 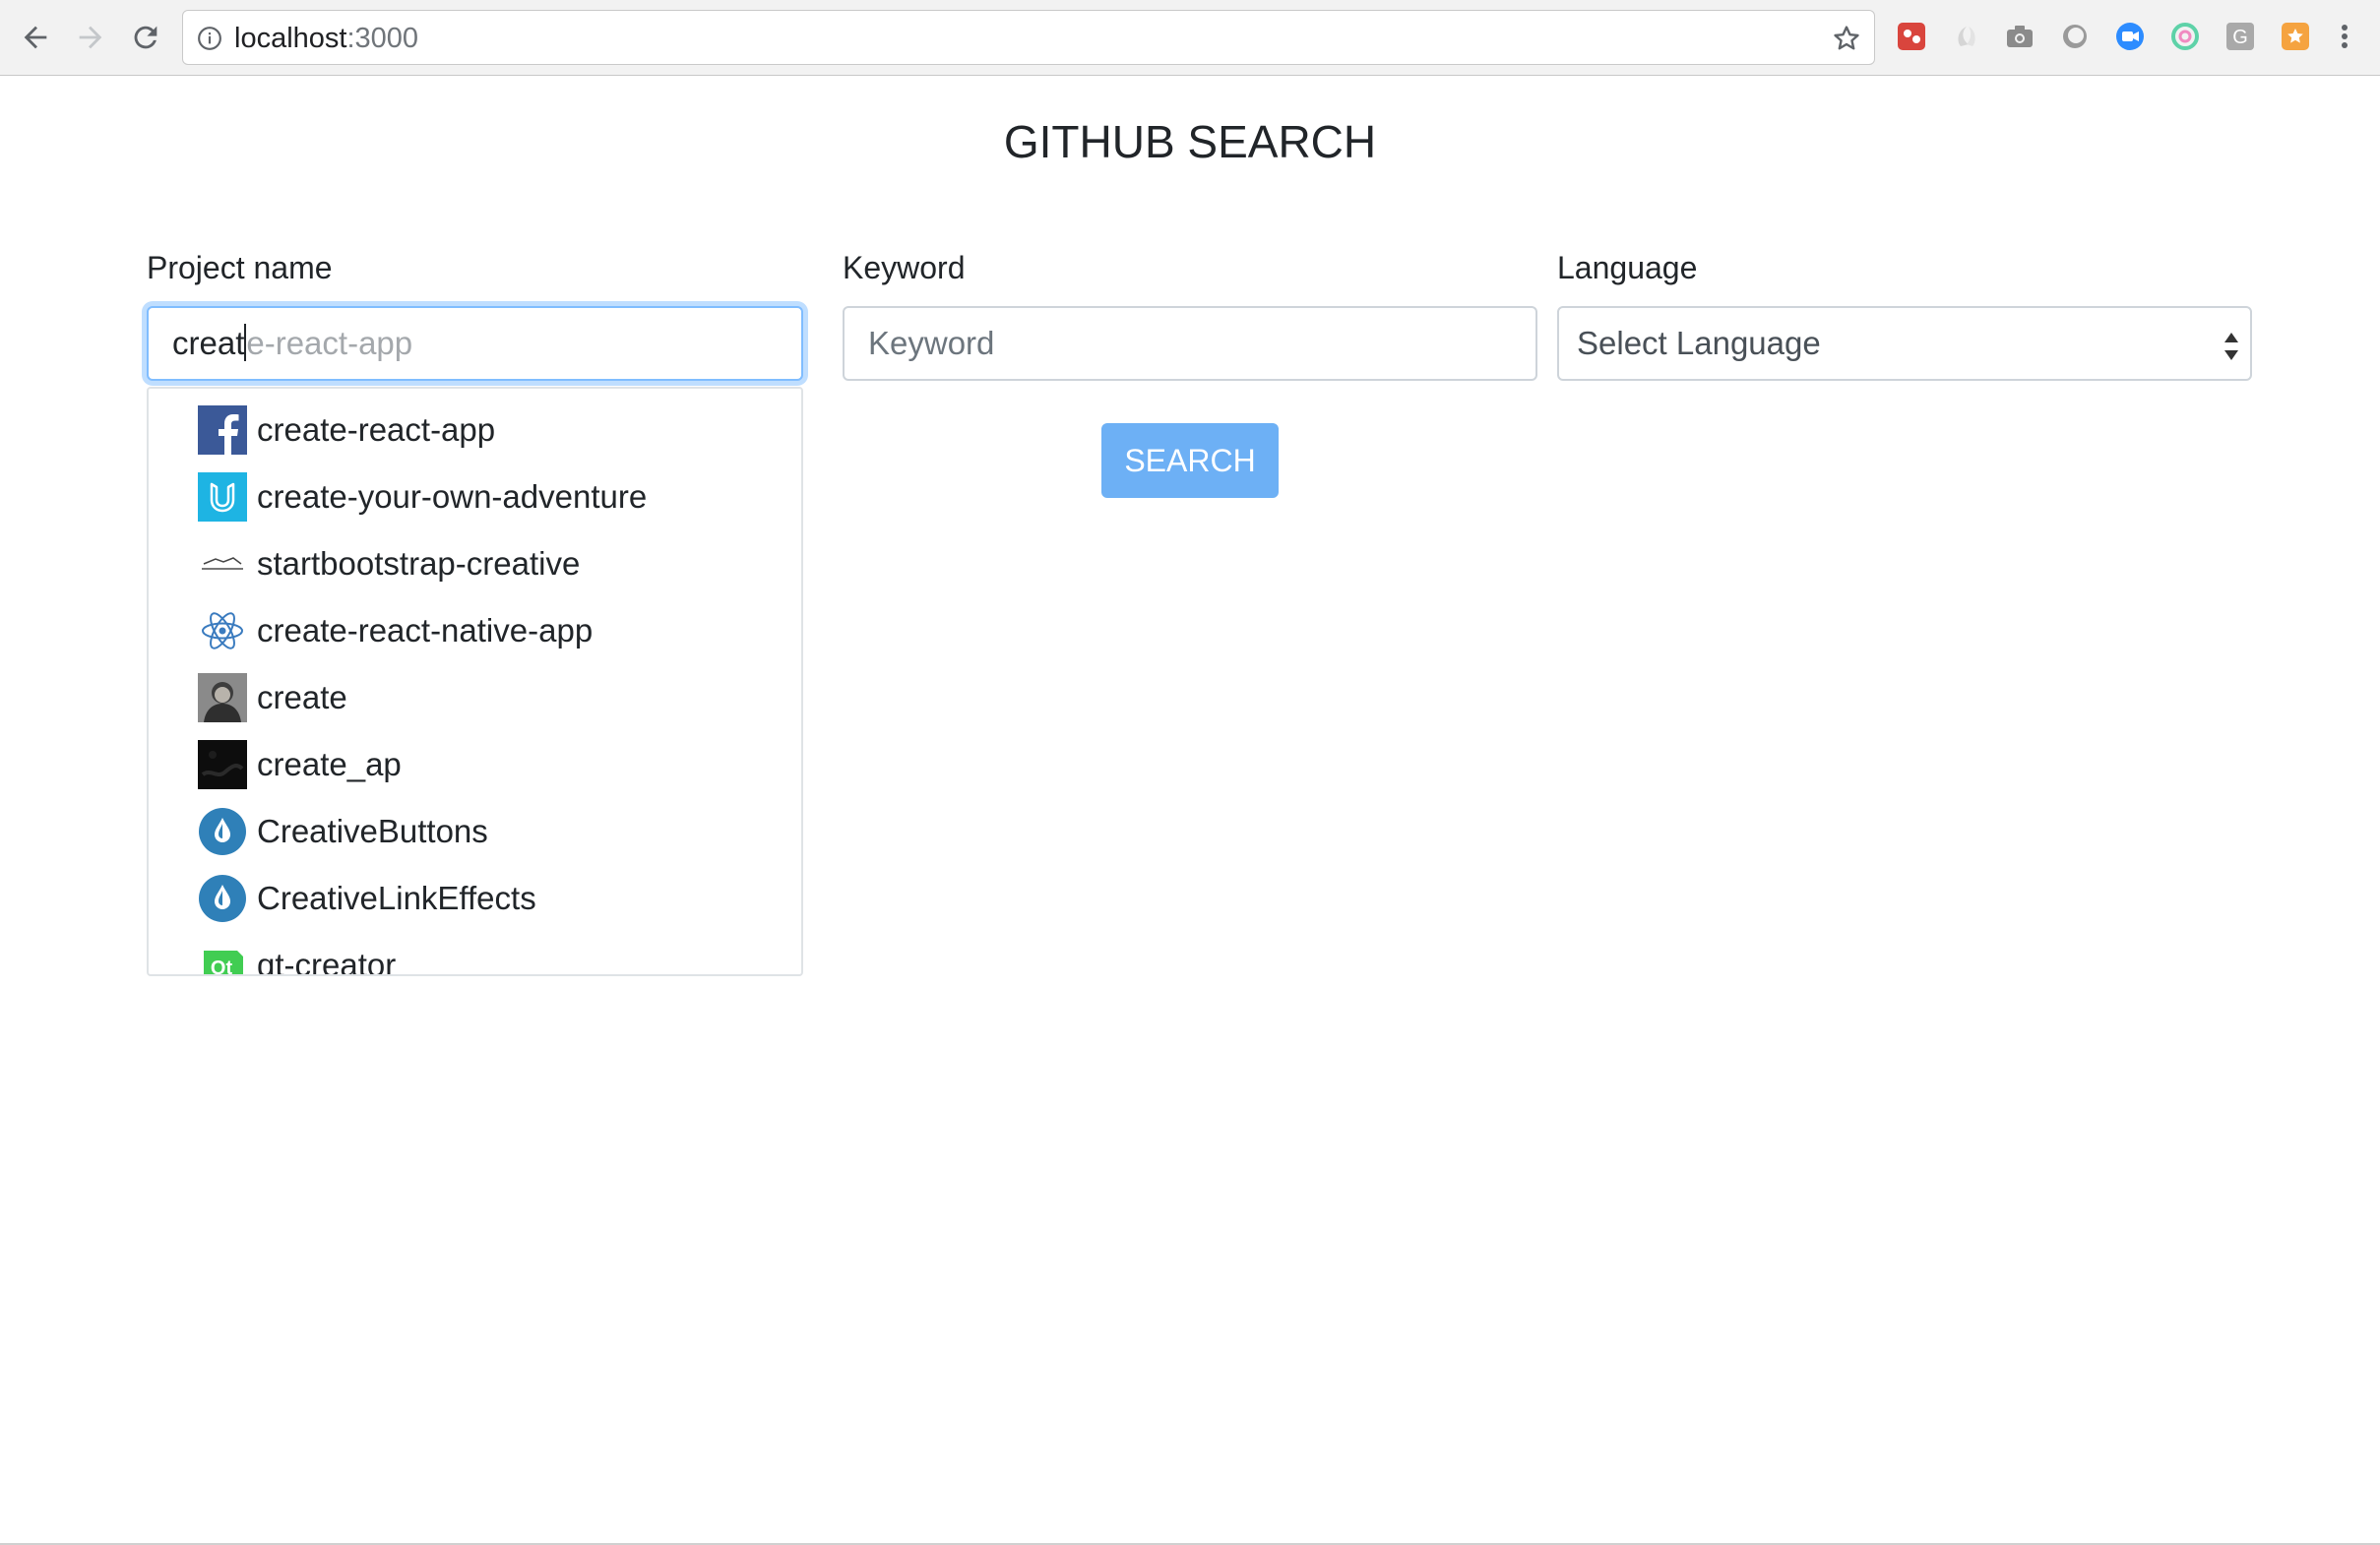 I want to click on svg-text: G, so click(x=2240, y=37).